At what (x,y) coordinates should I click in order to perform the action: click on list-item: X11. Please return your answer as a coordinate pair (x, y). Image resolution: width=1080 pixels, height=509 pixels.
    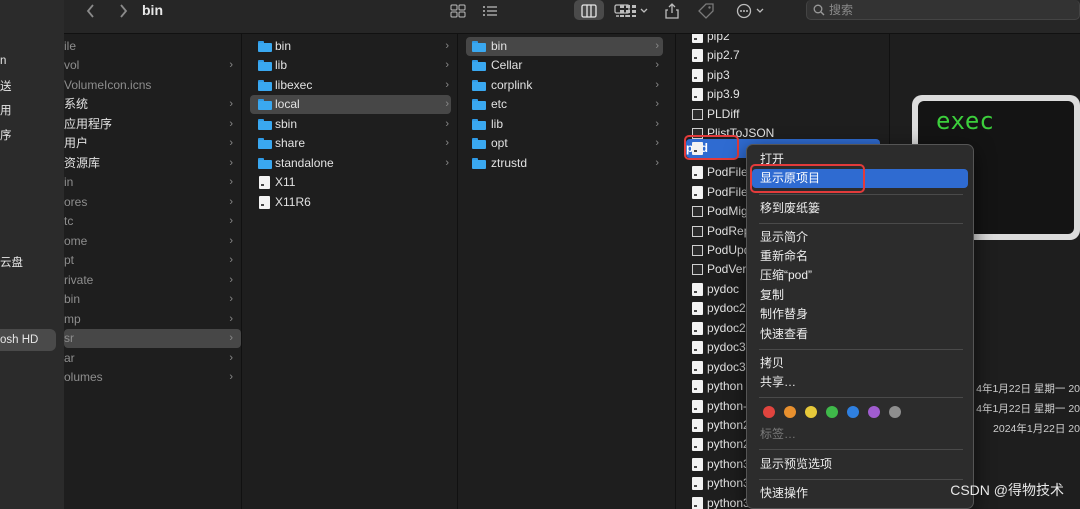
    Looking at the image, I should click on (349, 182).